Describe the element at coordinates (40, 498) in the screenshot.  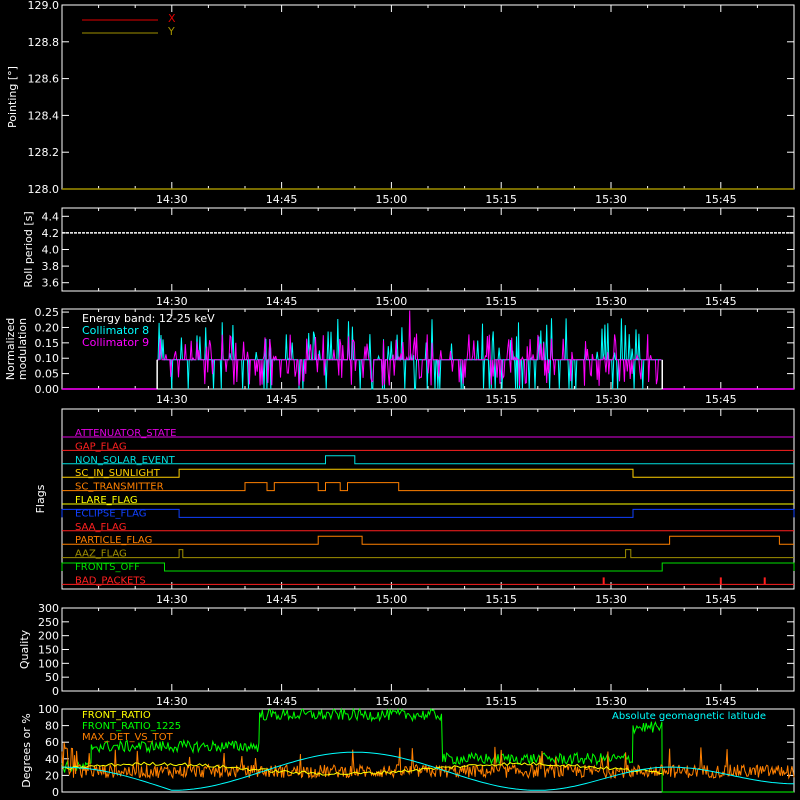
I see `y-axis-label: Flags` at that location.